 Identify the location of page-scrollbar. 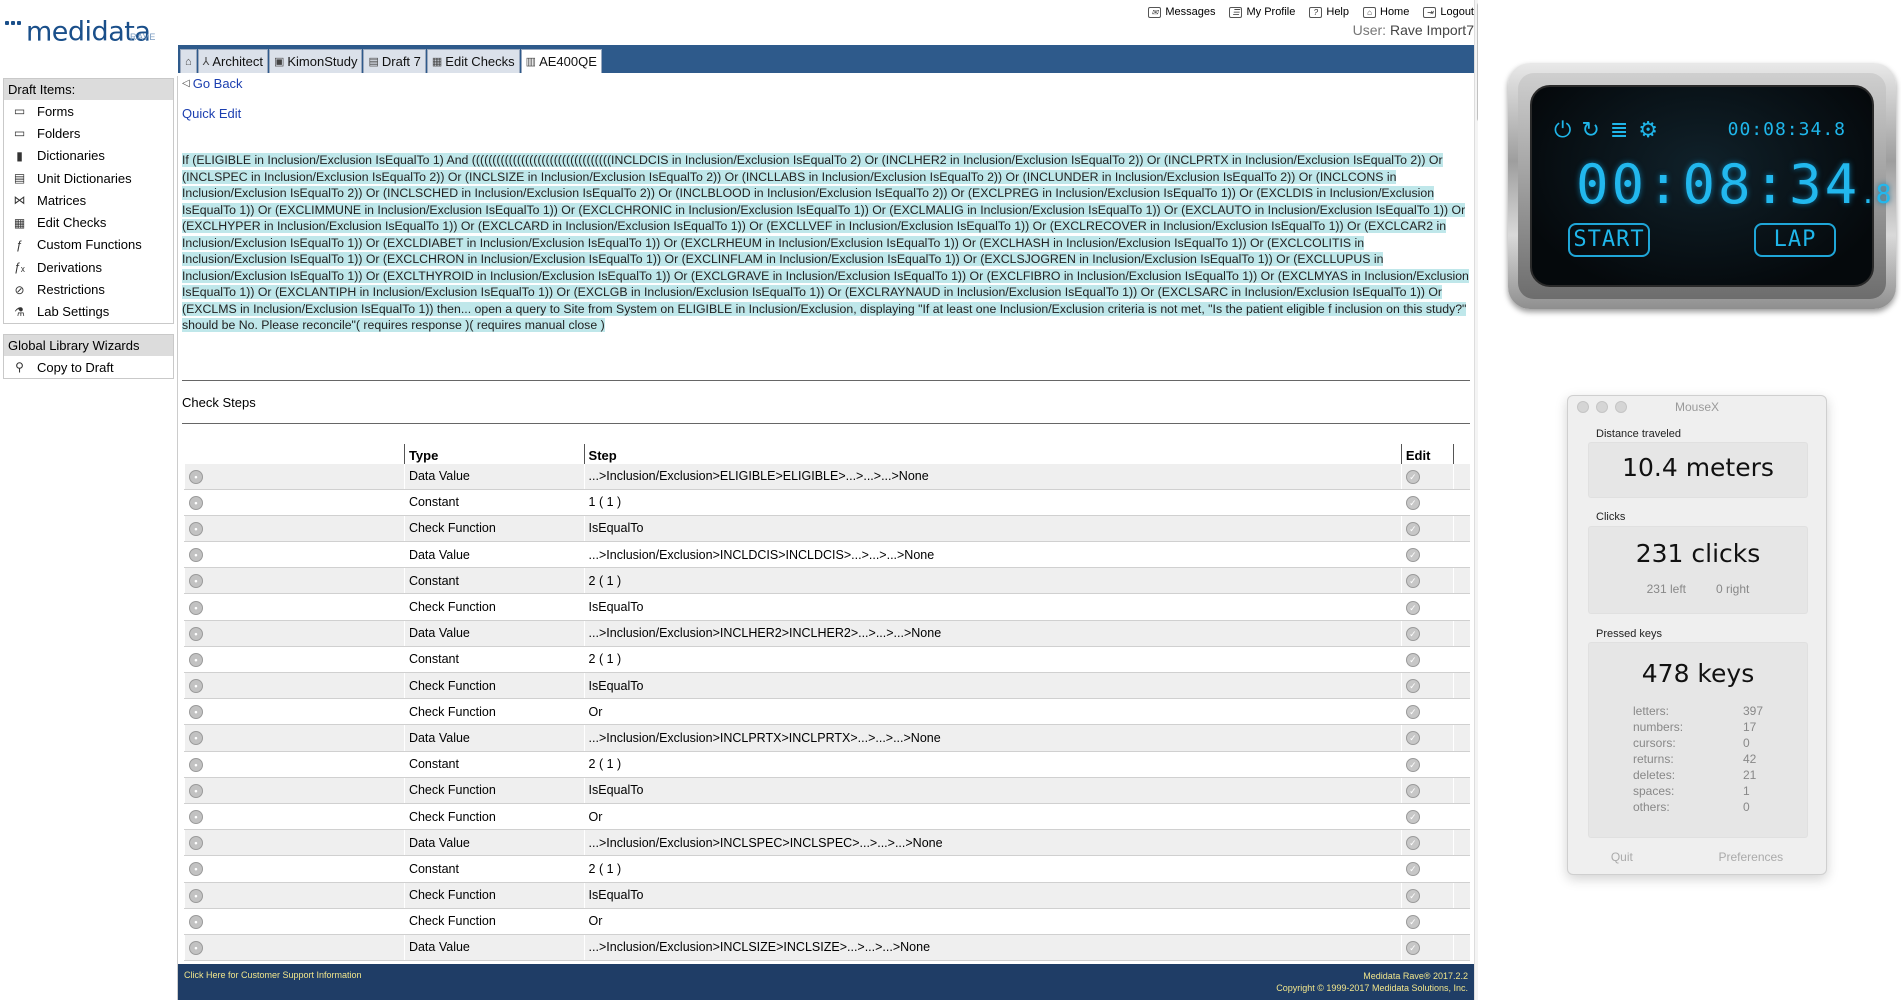
(1476, 500).